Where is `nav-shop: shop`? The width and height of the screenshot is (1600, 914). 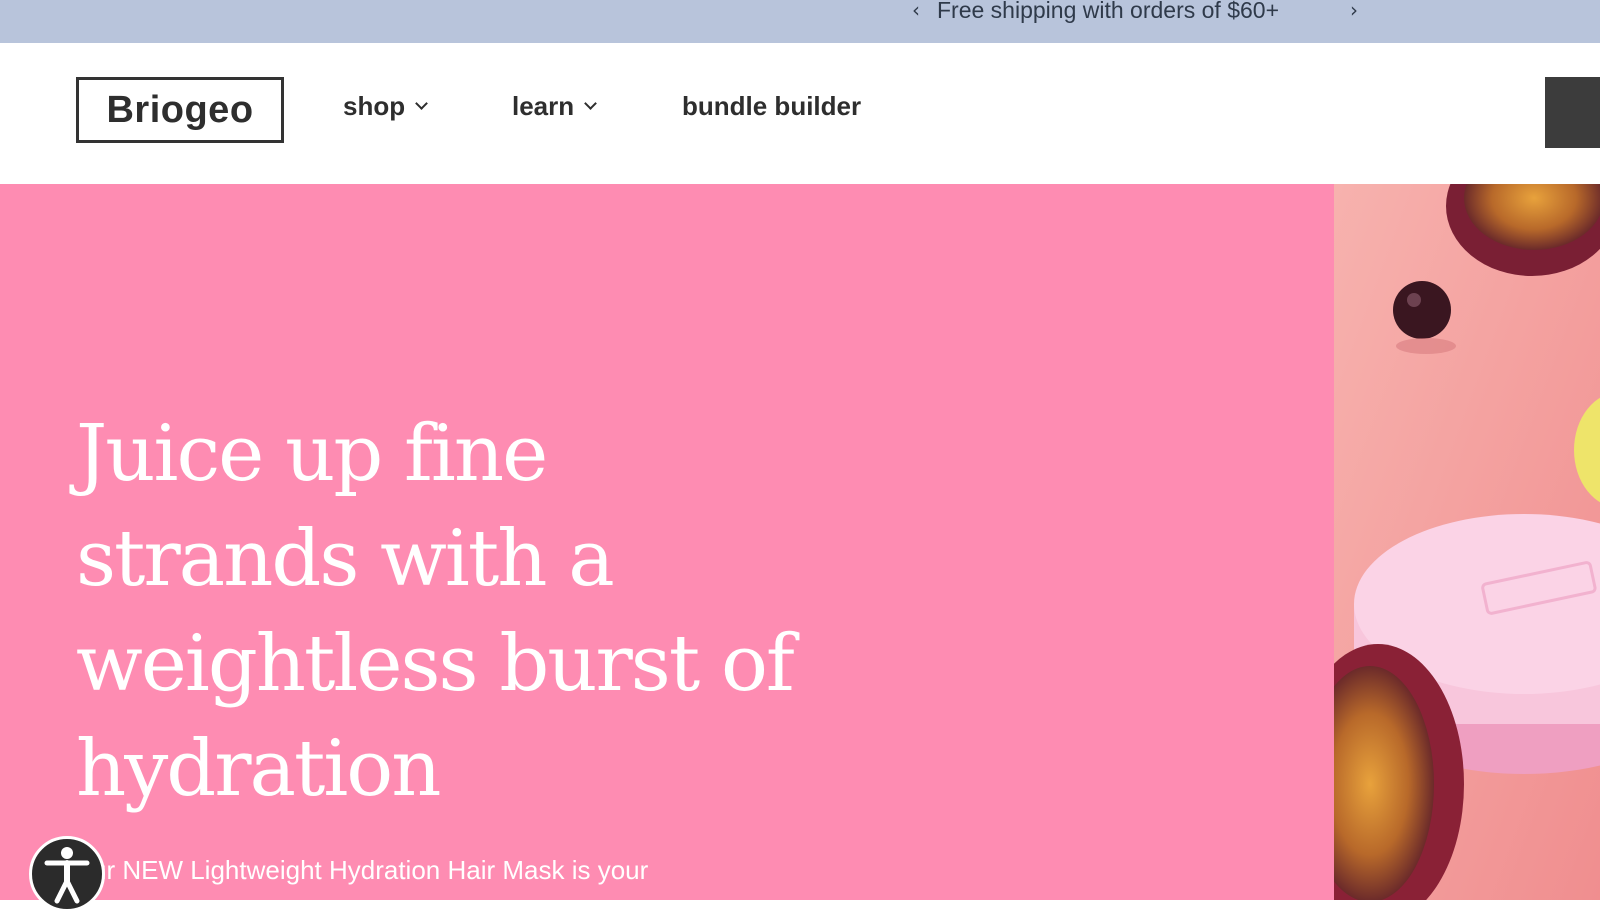 nav-shop: shop is located at coordinates (385, 106).